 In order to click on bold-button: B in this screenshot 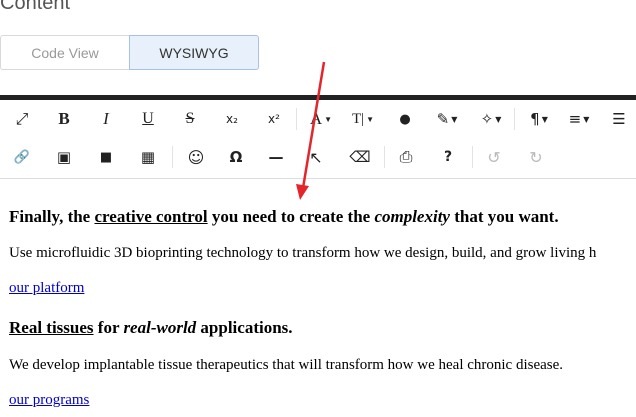, I will do `click(64, 119)`.